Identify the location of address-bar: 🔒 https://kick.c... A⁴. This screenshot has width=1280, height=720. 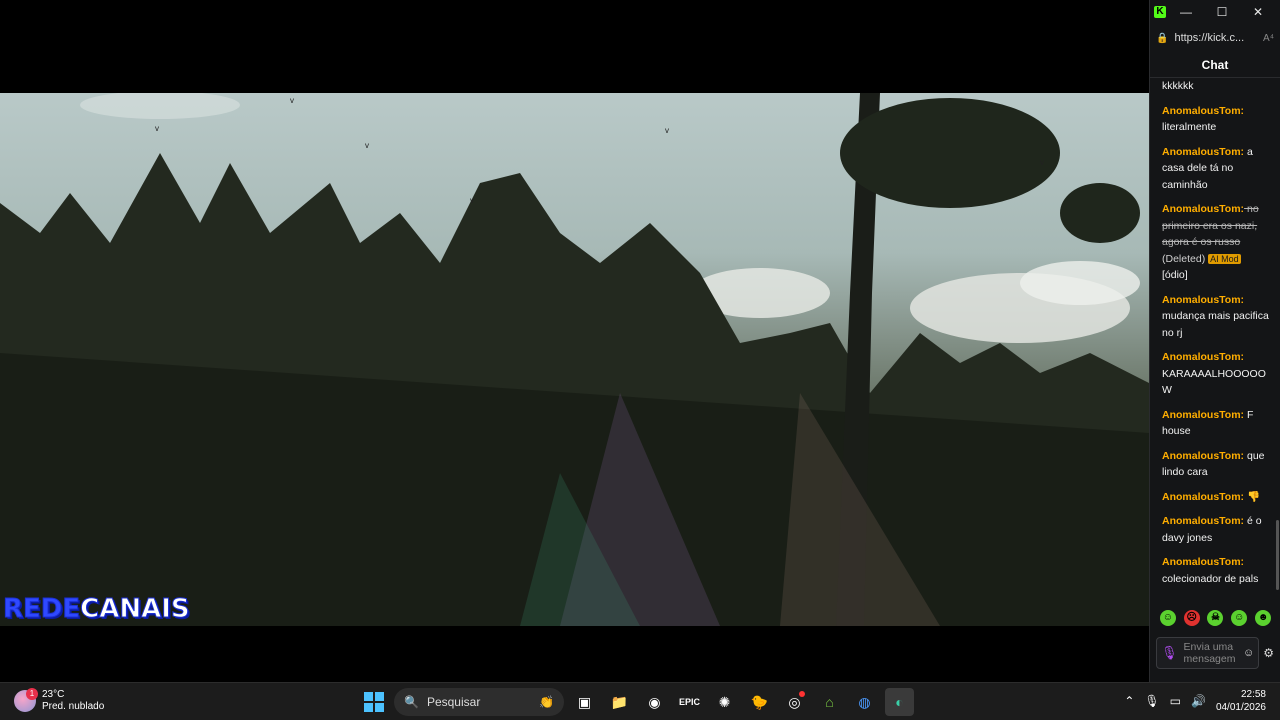
(1215, 38).